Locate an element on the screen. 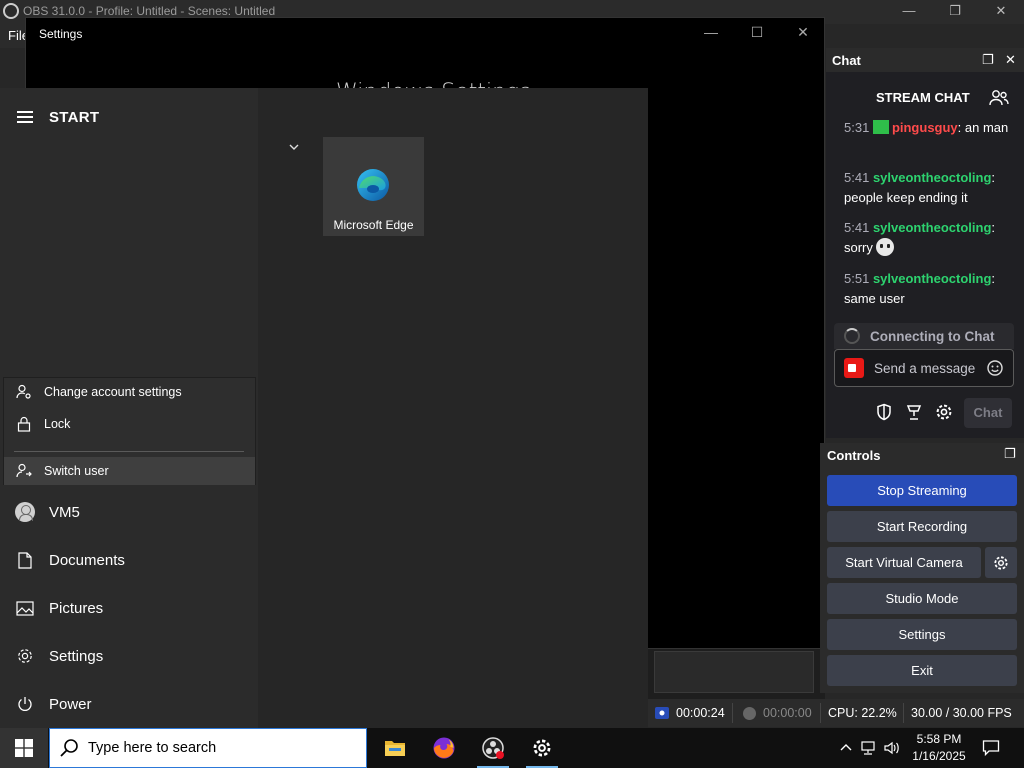 This screenshot has height=768, width=1024. notifications-icon is located at coordinates (991, 748).